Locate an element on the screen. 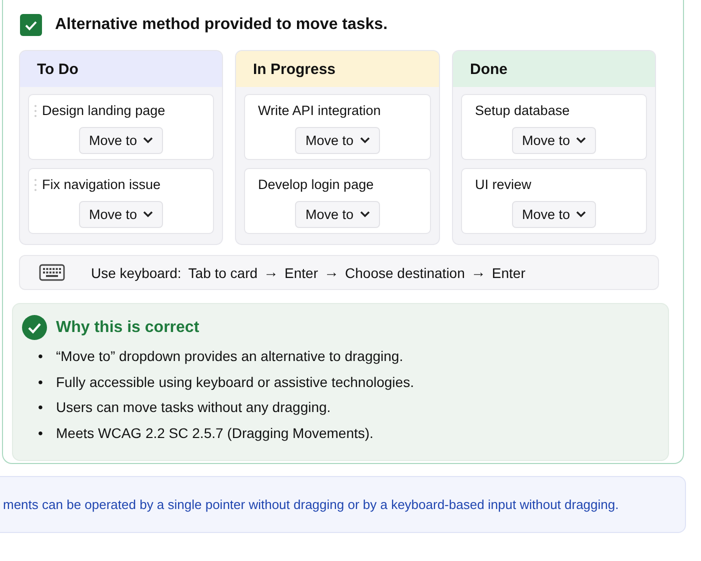 The image size is (701, 561). task-title: Write API integration is located at coordinates (319, 110).